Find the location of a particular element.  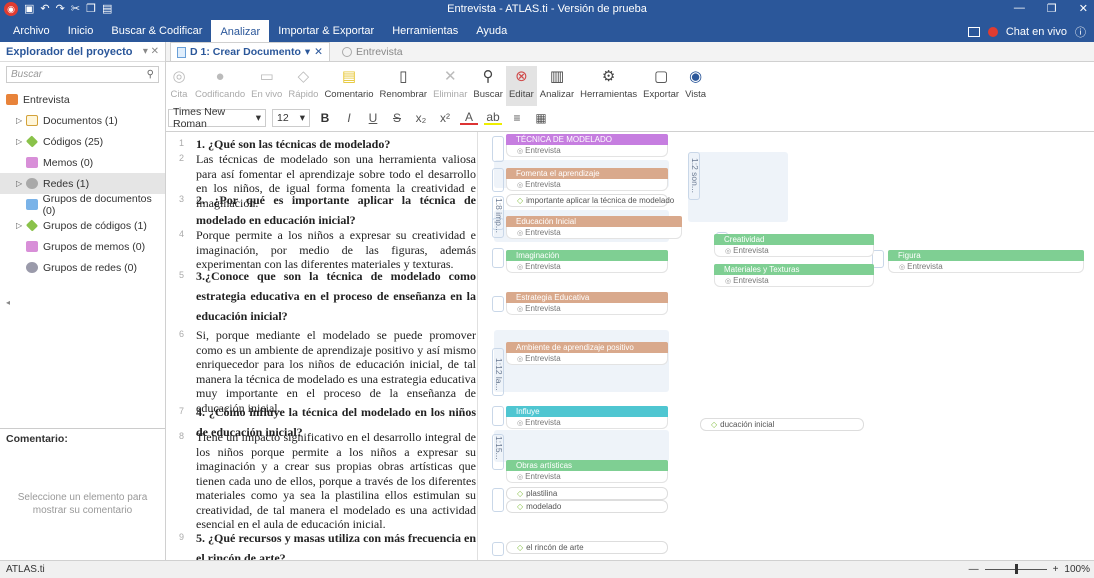

code-label: Creatividad is located at coordinates (794, 239).